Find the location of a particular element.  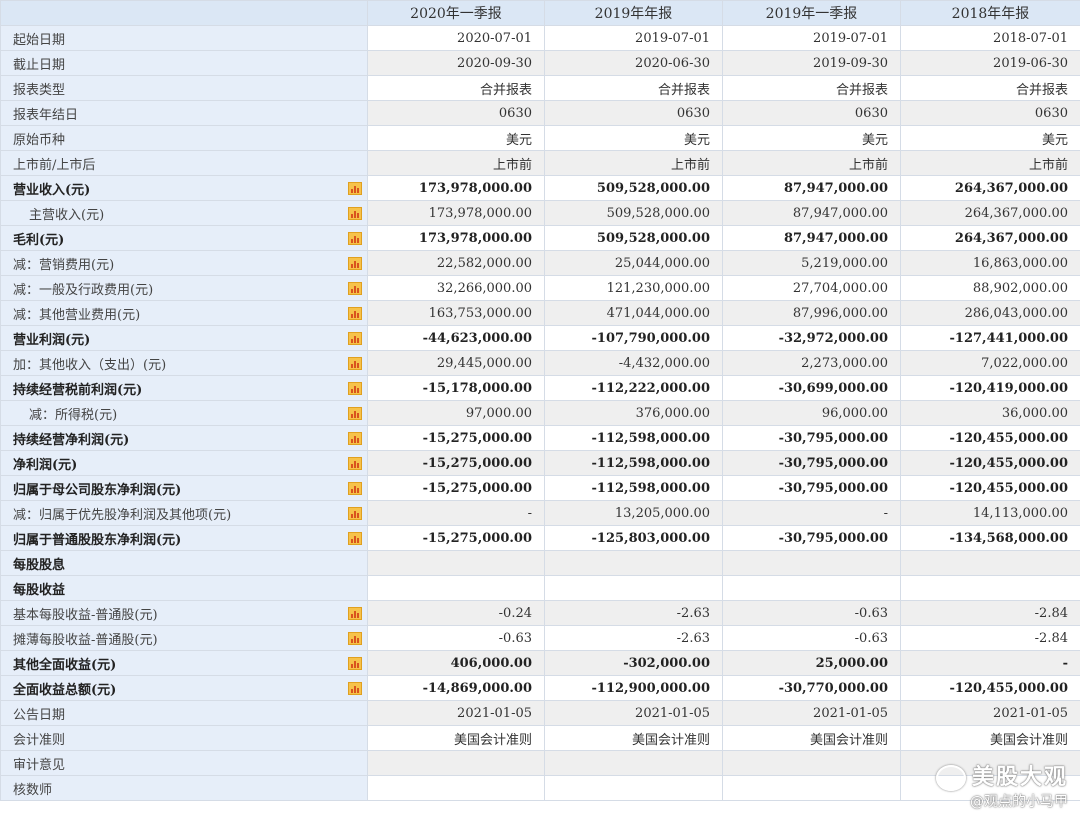

value-cell: 2020-07-01 is located at coordinates (456, 38).